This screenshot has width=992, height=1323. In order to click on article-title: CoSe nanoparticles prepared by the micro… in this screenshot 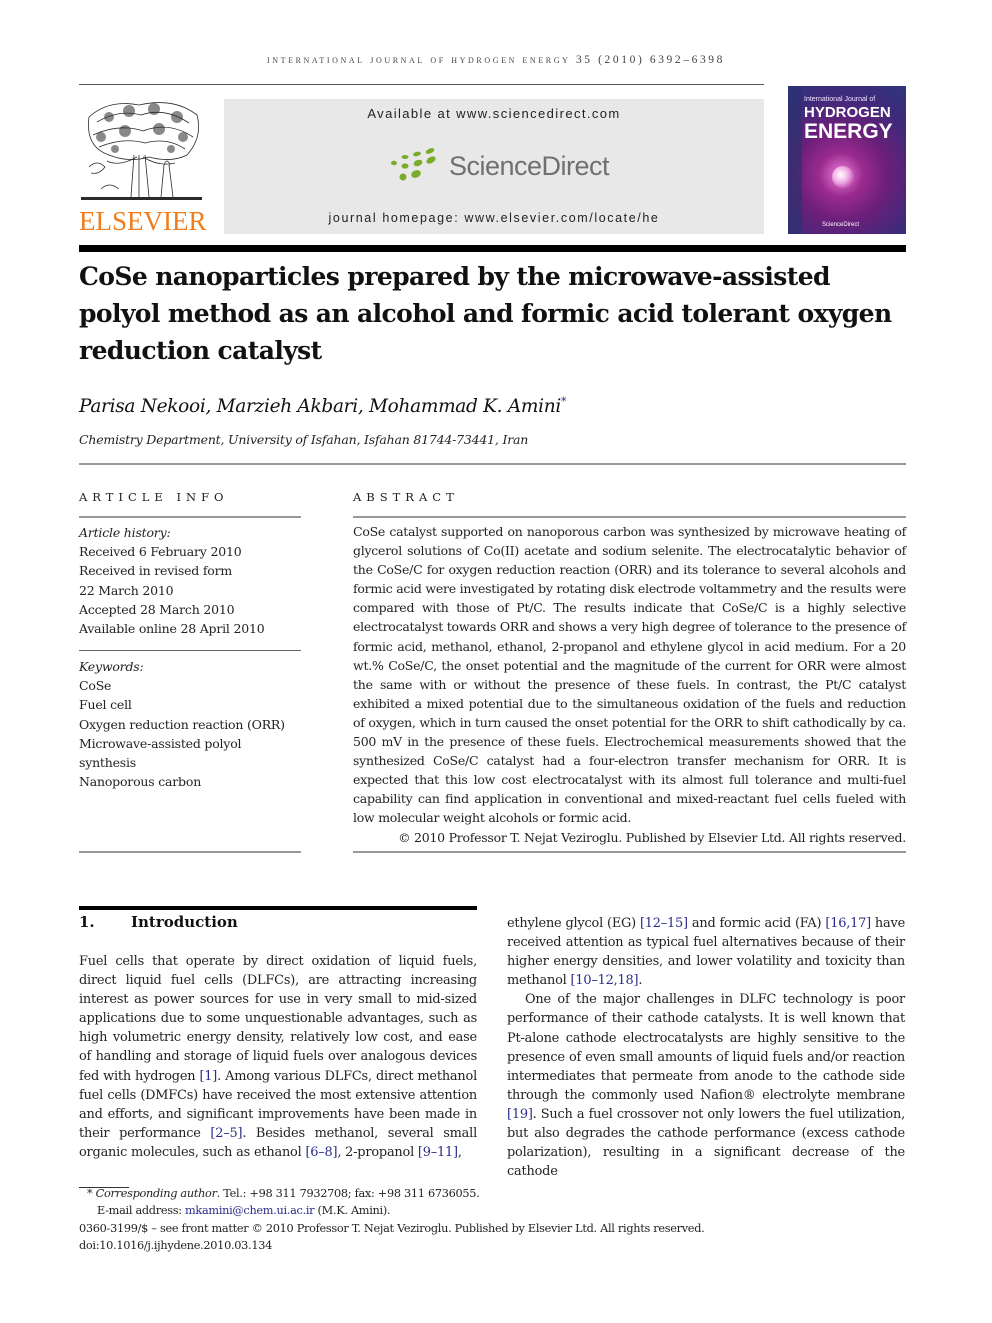, I will do `click(485, 313)`.